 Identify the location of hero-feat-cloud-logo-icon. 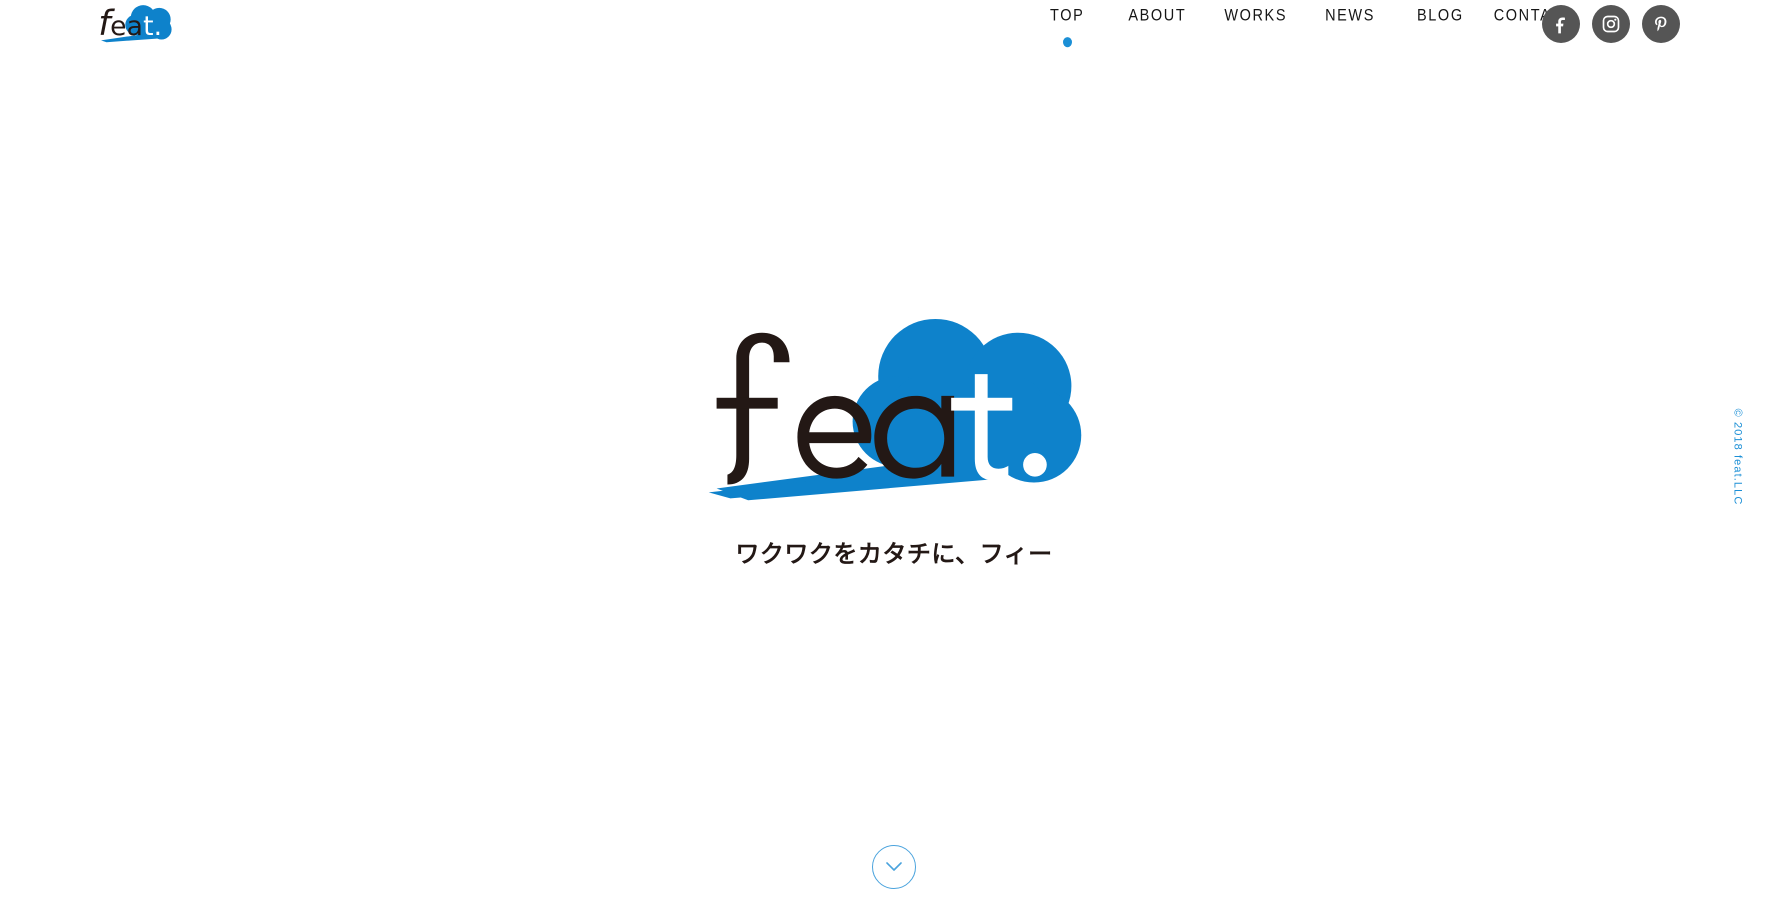
(895, 409).